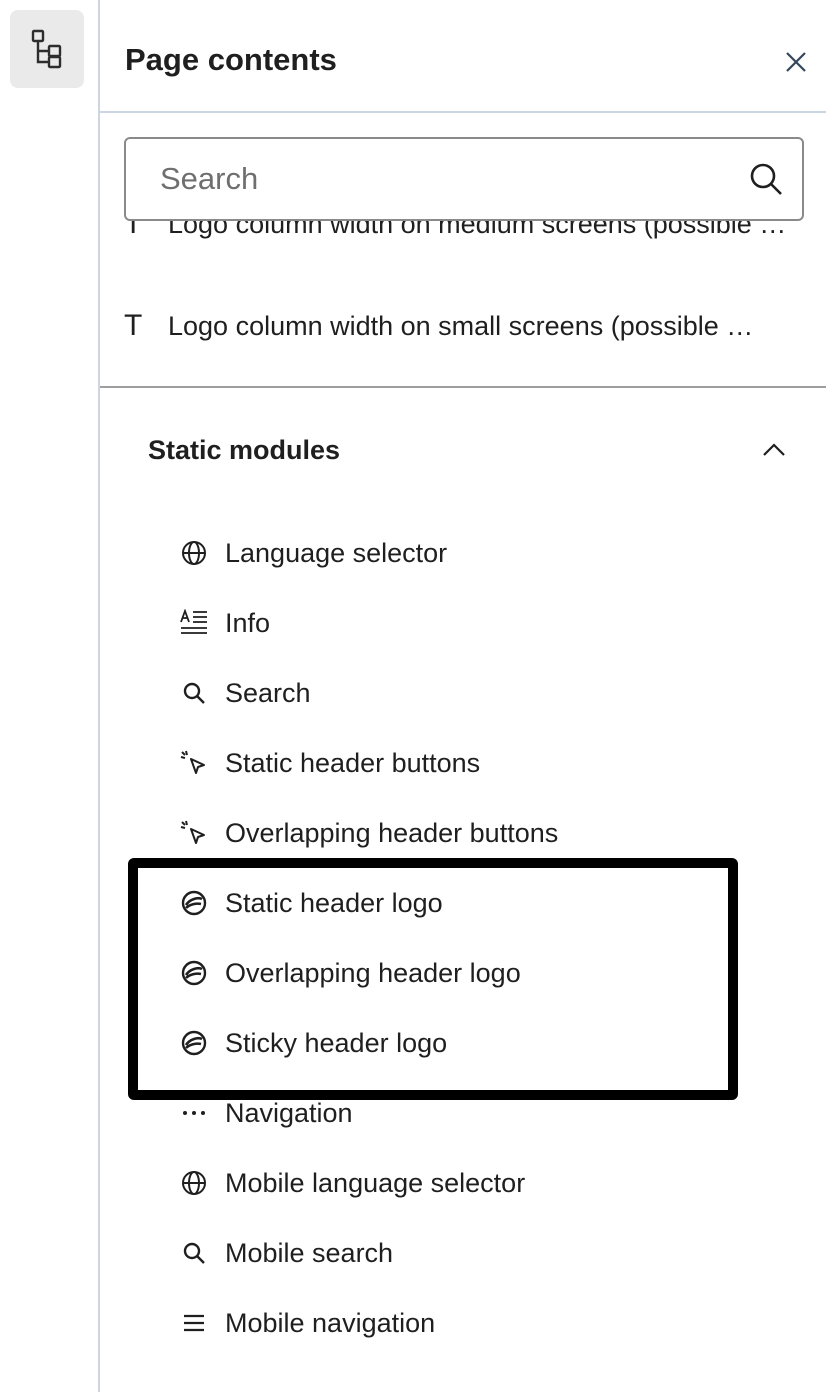 The width and height of the screenshot is (826, 1392). I want to click on module-overlapping-header-logo: Overlapping header logo, so click(460, 973).